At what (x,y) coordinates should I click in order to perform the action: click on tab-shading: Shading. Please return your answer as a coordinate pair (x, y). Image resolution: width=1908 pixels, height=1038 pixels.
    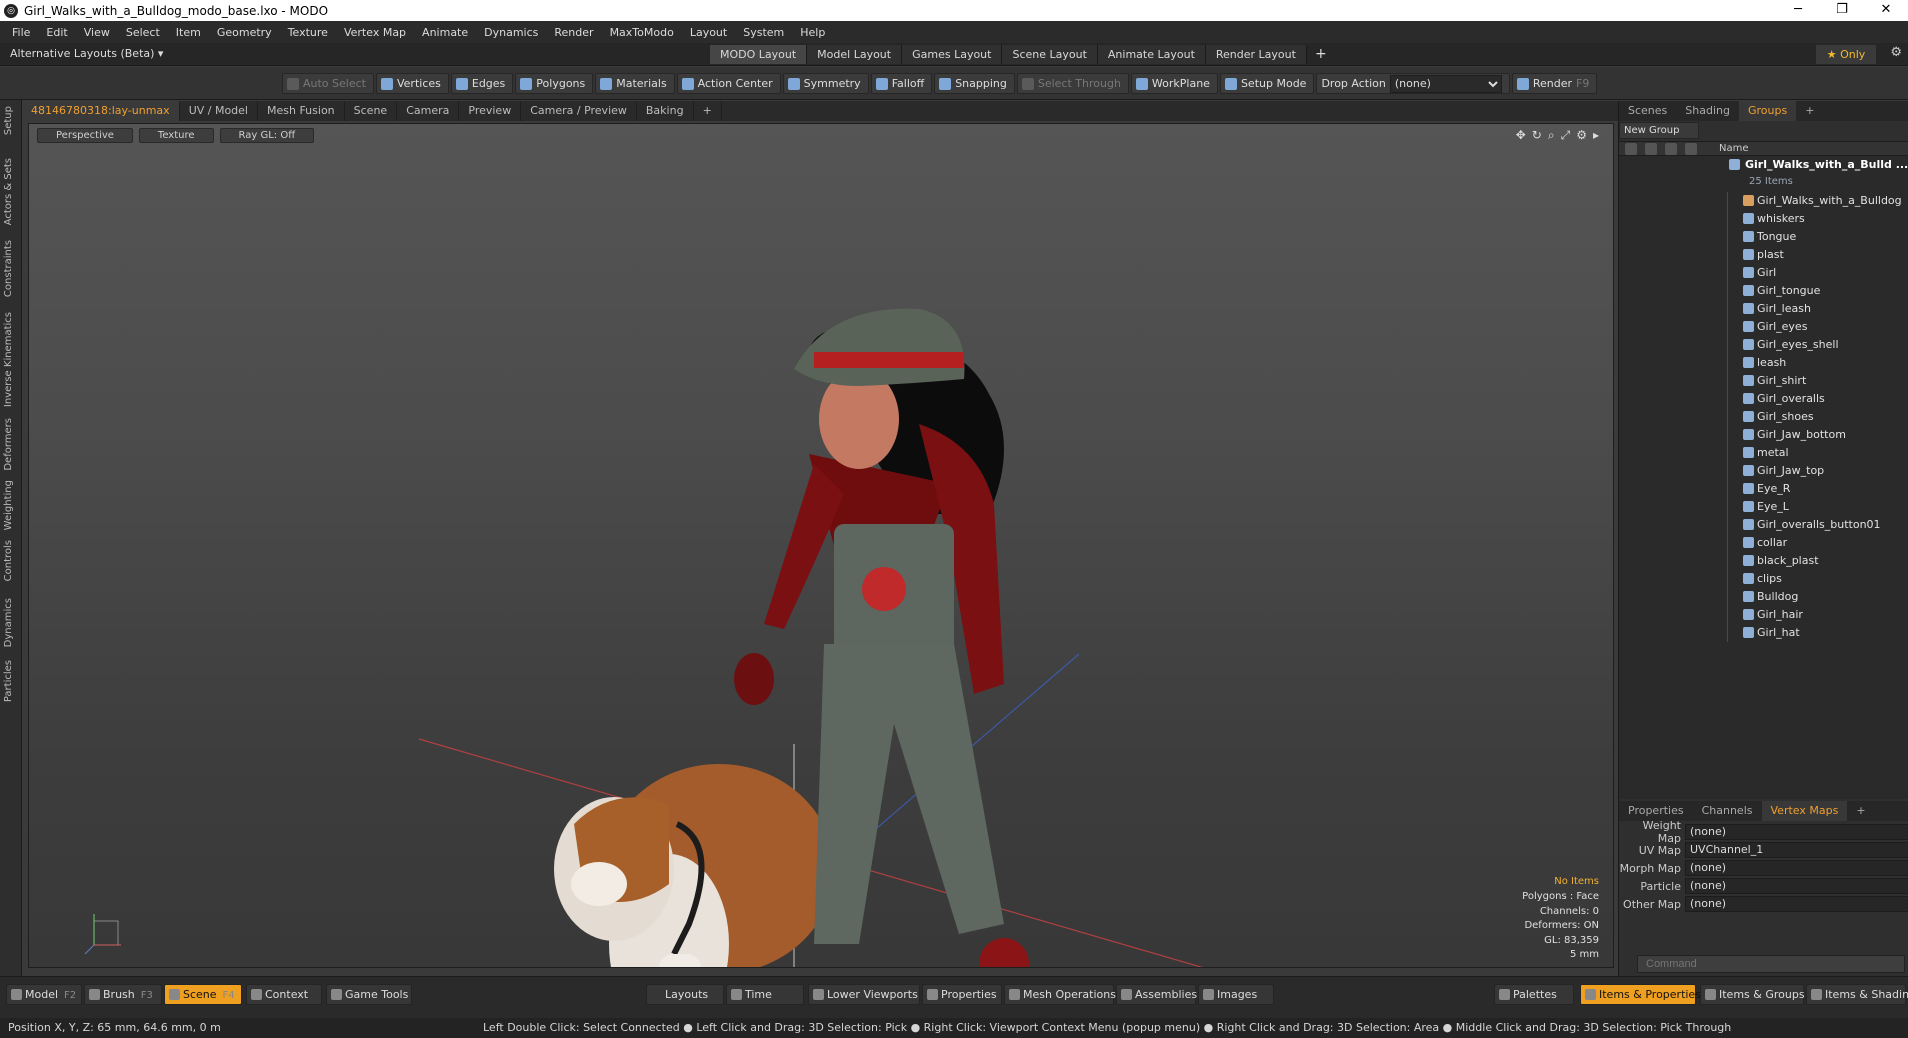
    Looking at the image, I should click on (1707, 111).